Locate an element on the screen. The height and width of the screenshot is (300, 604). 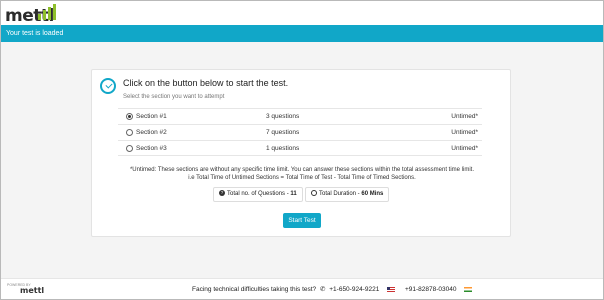
total-questions-badge: ? Total no. of Questions - 11 is located at coordinates (258, 194).